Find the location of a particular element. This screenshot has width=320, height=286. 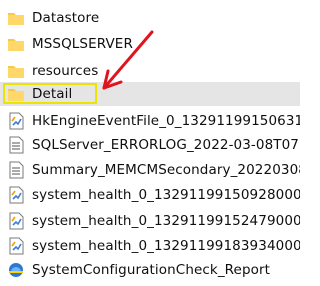

list-item-label: Datastore is located at coordinates (66, 18).